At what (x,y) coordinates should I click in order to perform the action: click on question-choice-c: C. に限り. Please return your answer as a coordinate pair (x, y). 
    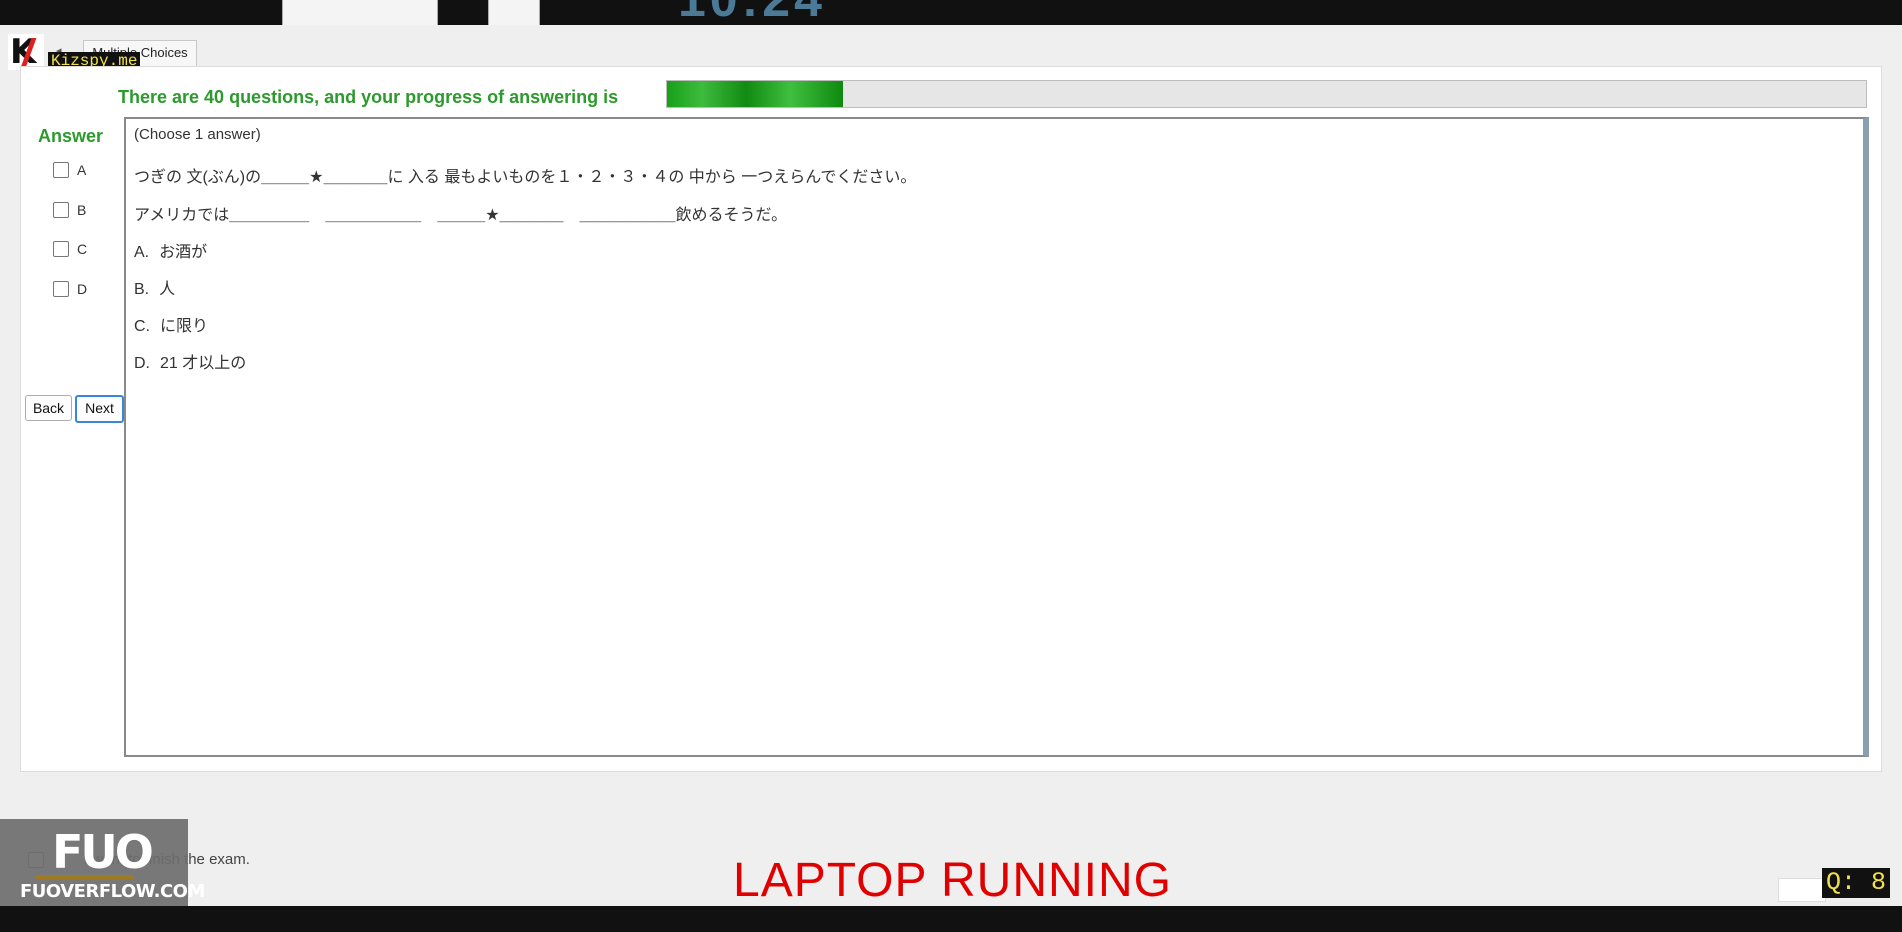
    Looking at the image, I should click on (171, 324).